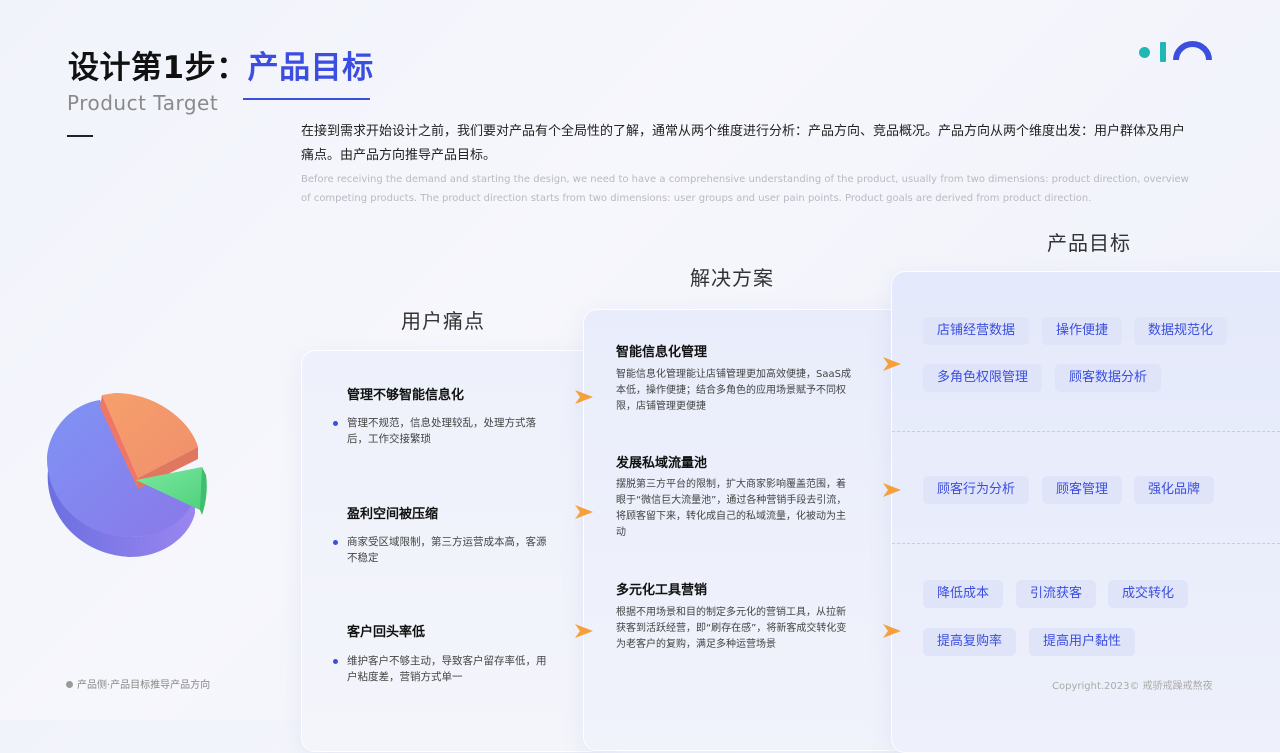  Describe the element at coordinates (80, 136) in the screenshot. I see `title-dash-divider` at that location.